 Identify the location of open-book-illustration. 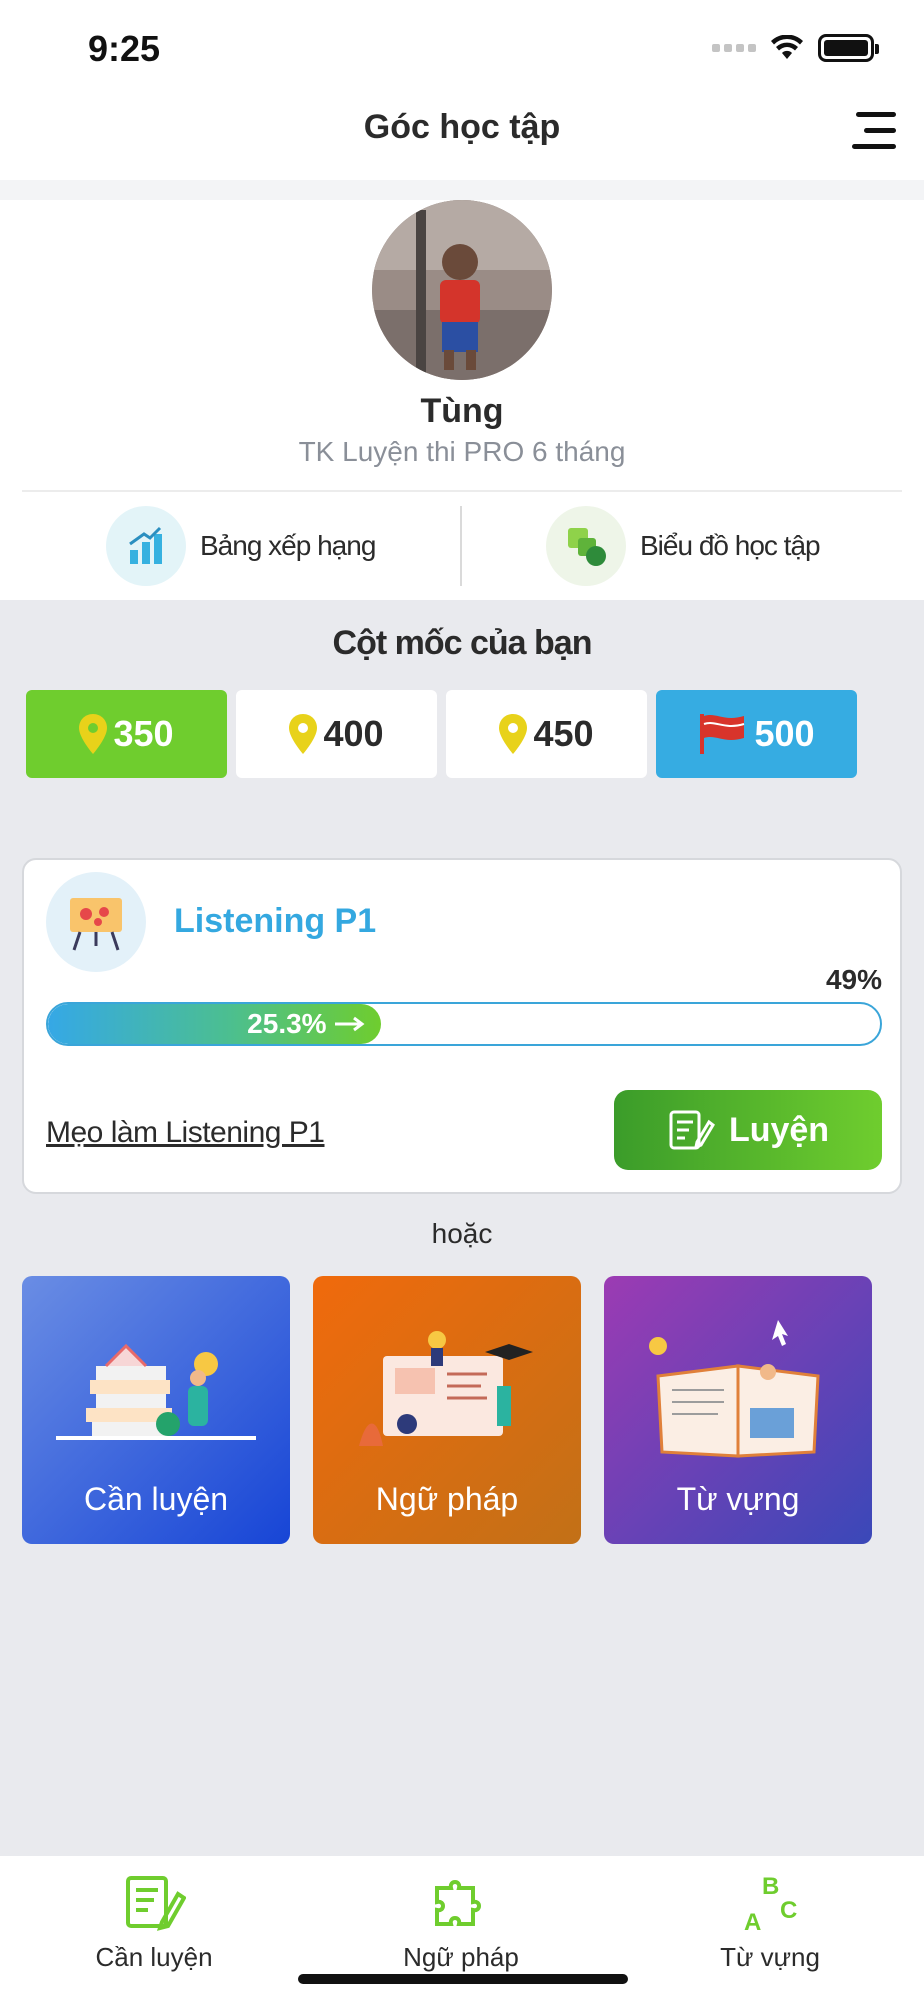
(734, 1389).